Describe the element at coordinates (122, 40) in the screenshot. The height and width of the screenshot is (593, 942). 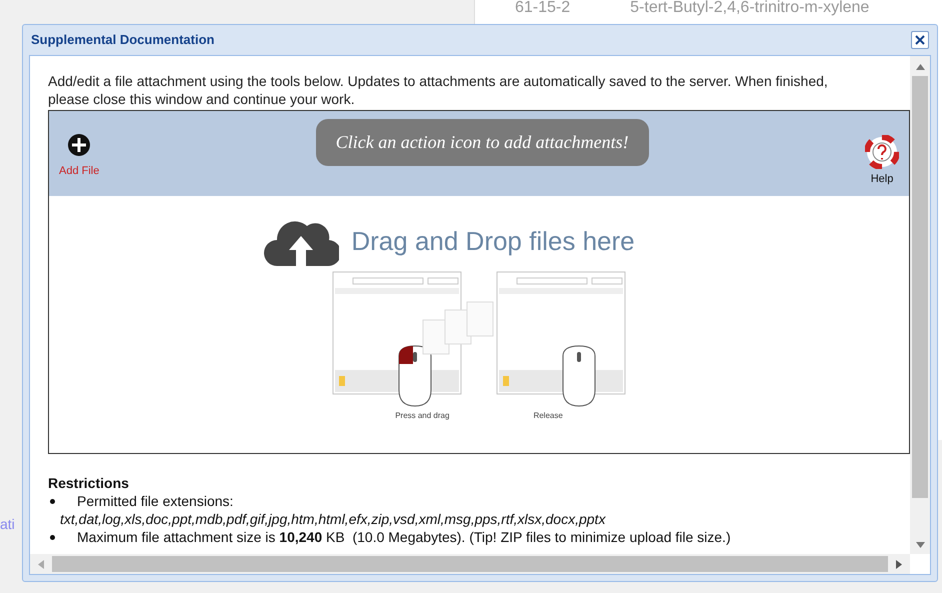
I see `dialog-title: Supplemental Documentation` at that location.